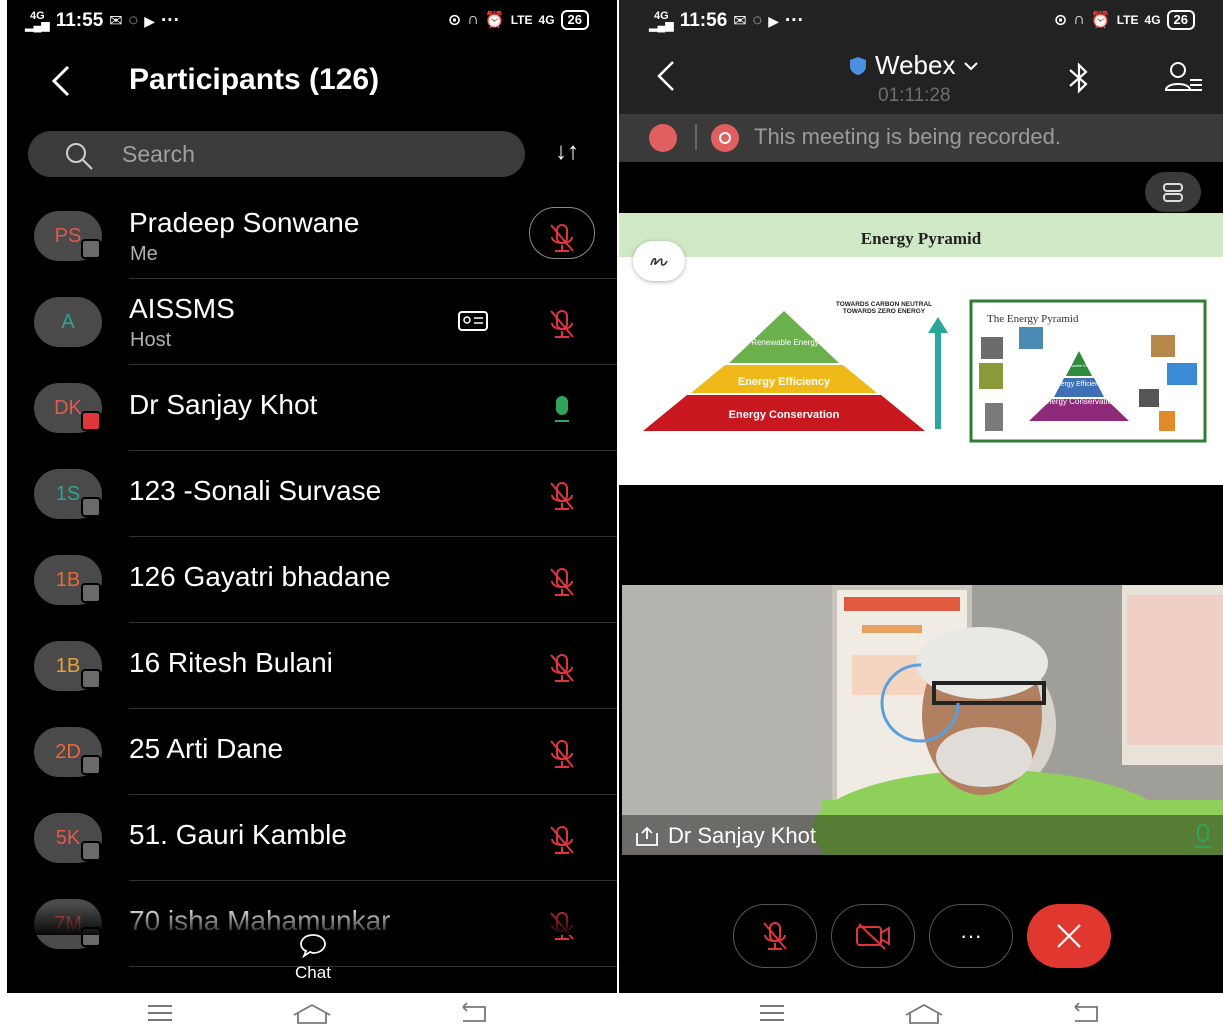 The width and height of the screenshot is (1223, 1032). I want to click on participant-row: DK Dr Sanjay Khot, so click(312, 408).